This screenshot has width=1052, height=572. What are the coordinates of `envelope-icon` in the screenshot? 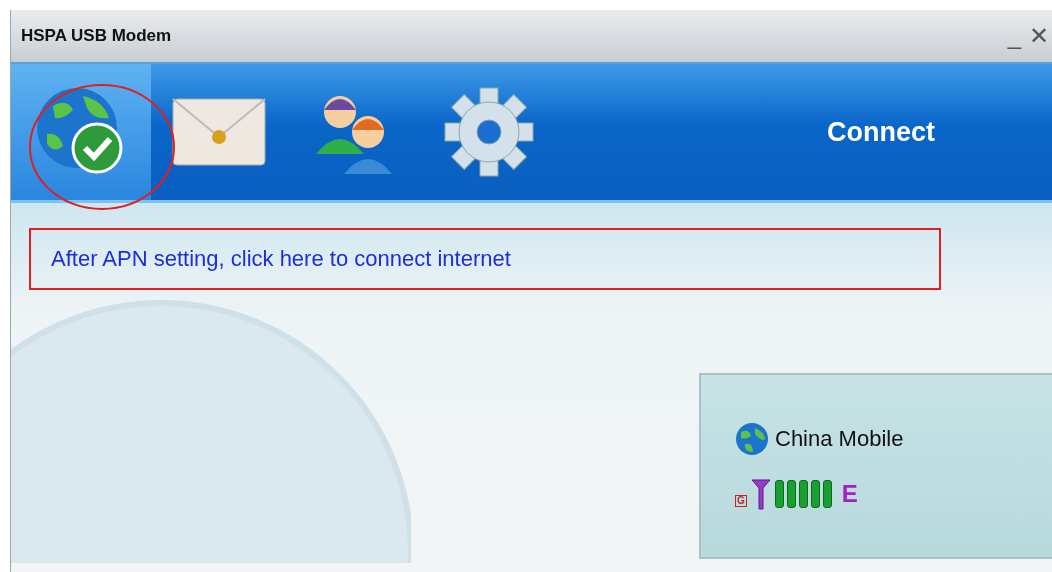 It's located at (218, 132).